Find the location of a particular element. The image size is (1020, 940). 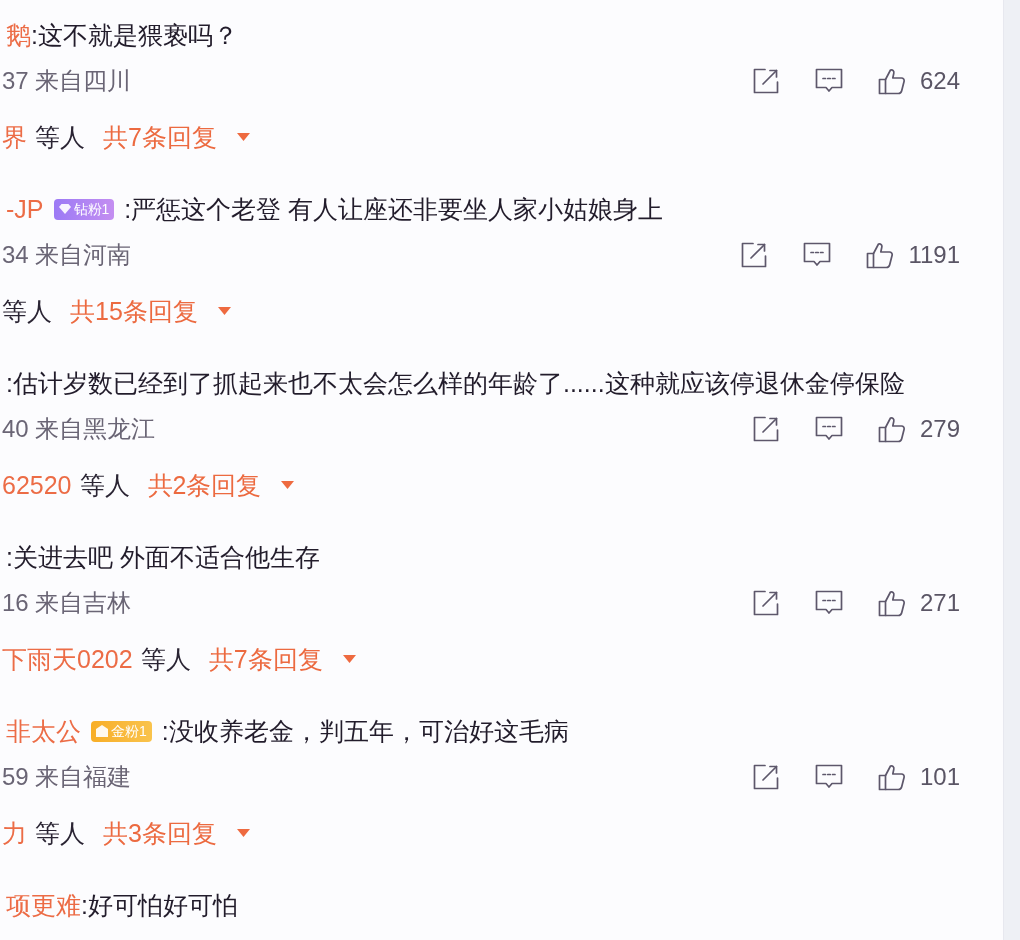

replies-toggle: 共15条回复 is located at coordinates (150, 311).